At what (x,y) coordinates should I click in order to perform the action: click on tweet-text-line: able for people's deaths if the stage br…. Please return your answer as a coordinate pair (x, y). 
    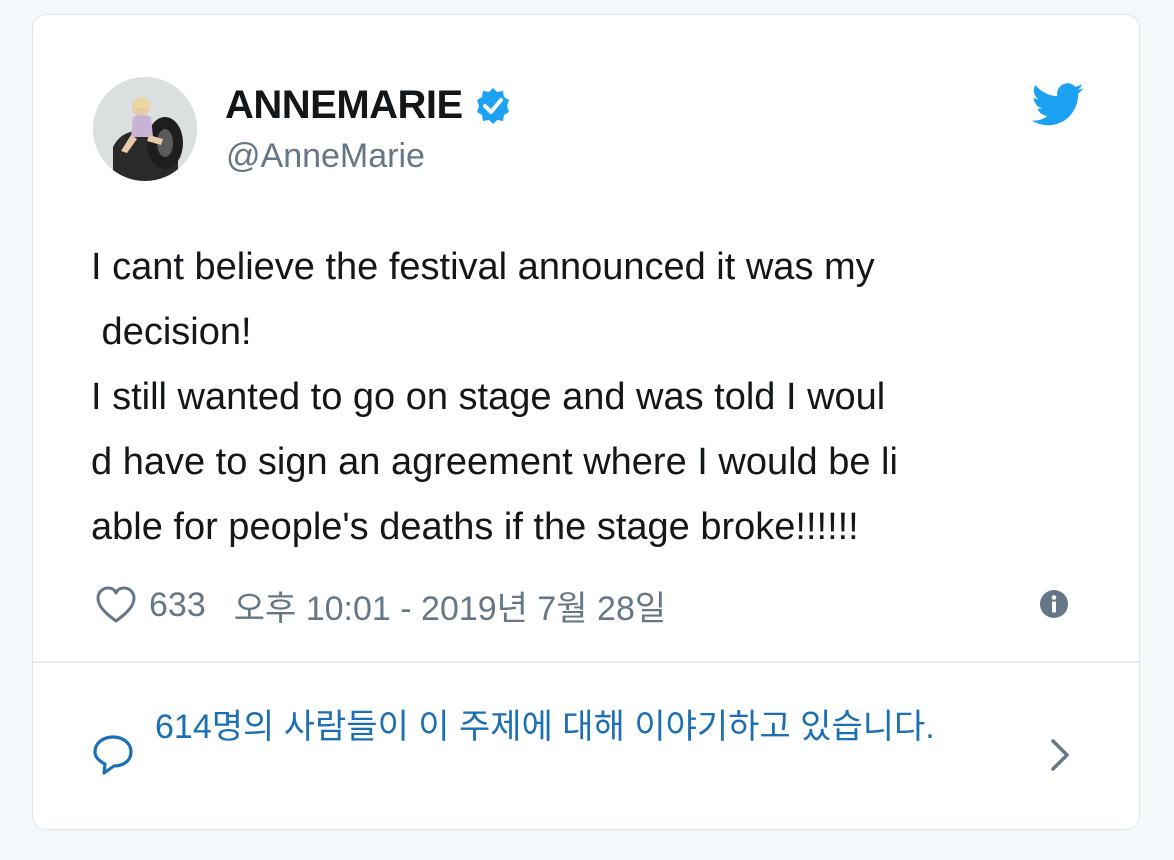
    Looking at the image, I should click on (475, 527).